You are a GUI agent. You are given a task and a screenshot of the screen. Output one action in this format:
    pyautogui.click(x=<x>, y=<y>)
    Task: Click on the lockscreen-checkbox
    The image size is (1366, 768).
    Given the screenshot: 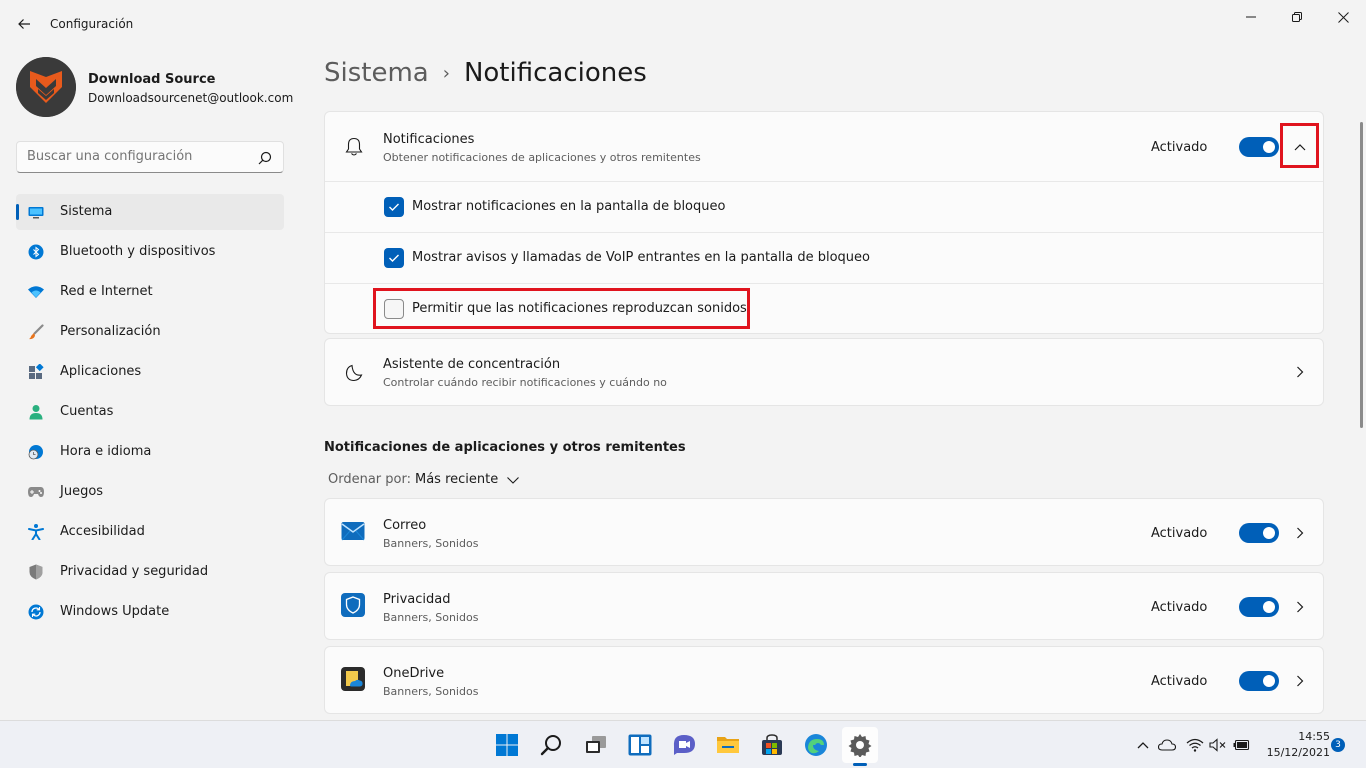 What is the action you would take?
    pyautogui.click(x=394, y=207)
    